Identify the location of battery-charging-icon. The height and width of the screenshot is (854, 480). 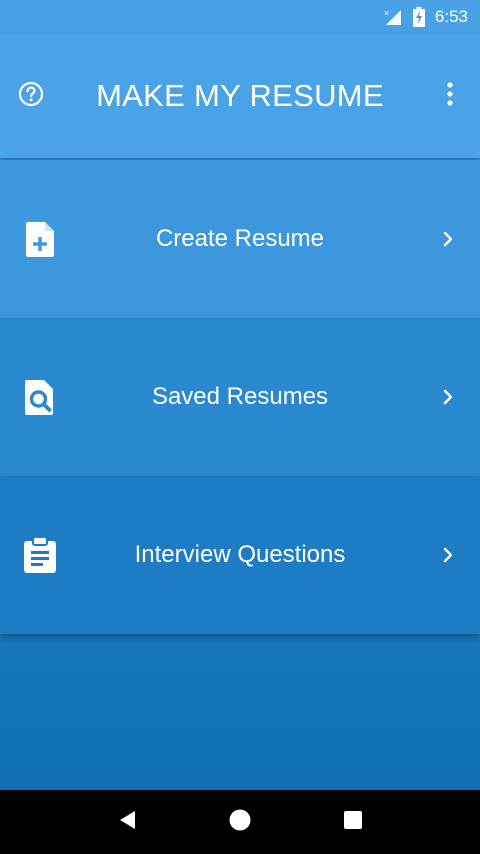
(418, 17).